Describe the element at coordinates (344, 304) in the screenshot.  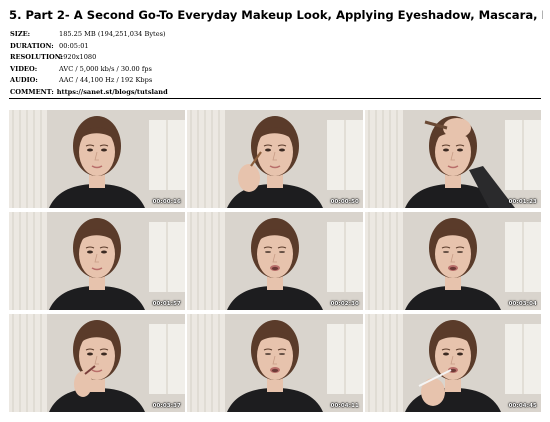
I see `thumbnail-timestamp: 00:02:30` at that location.